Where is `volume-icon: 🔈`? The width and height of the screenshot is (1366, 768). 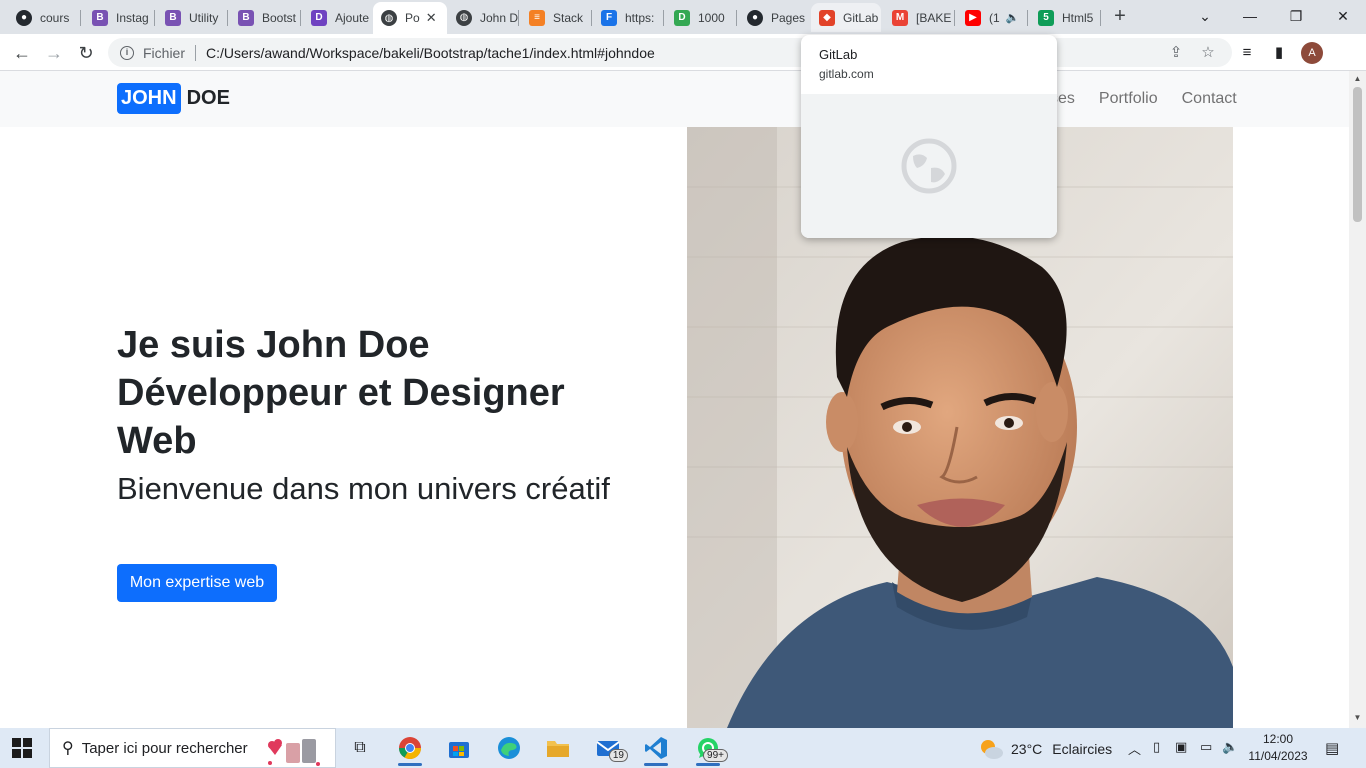
volume-icon: 🔈 is located at coordinates (1230, 747).